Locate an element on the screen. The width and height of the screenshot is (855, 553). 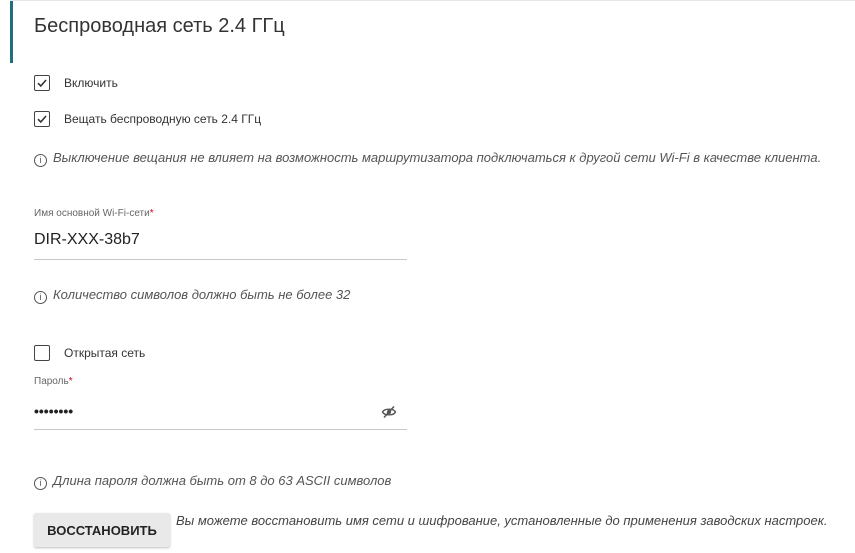
enable-checkbox-label: Включить is located at coordinates (91, 83).